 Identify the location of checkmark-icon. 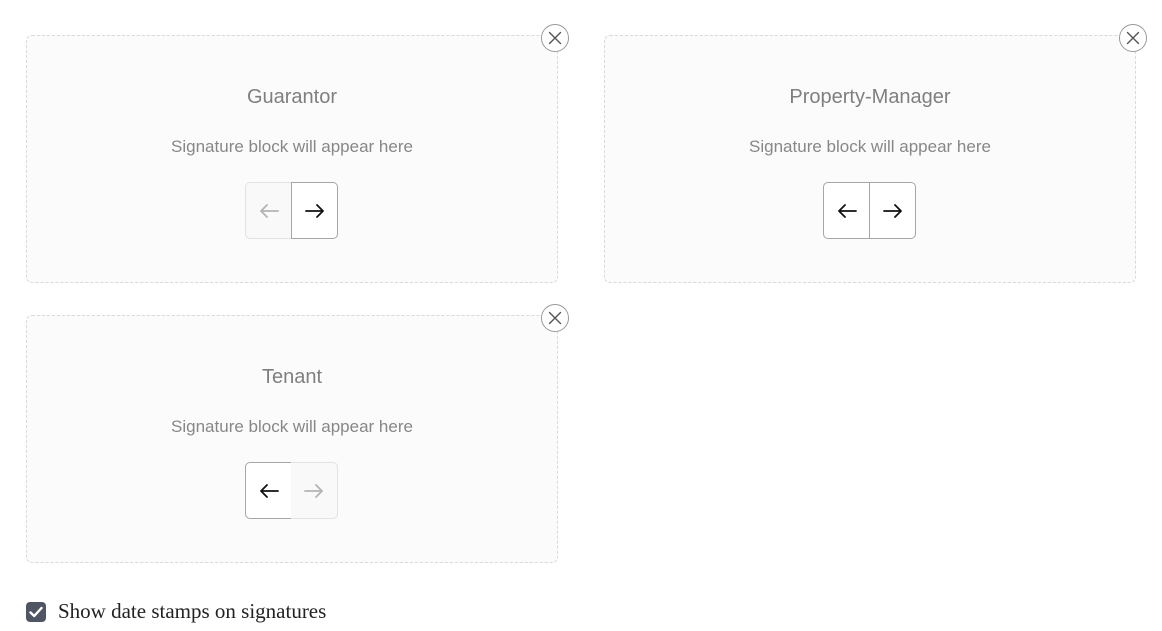
(36, 611).